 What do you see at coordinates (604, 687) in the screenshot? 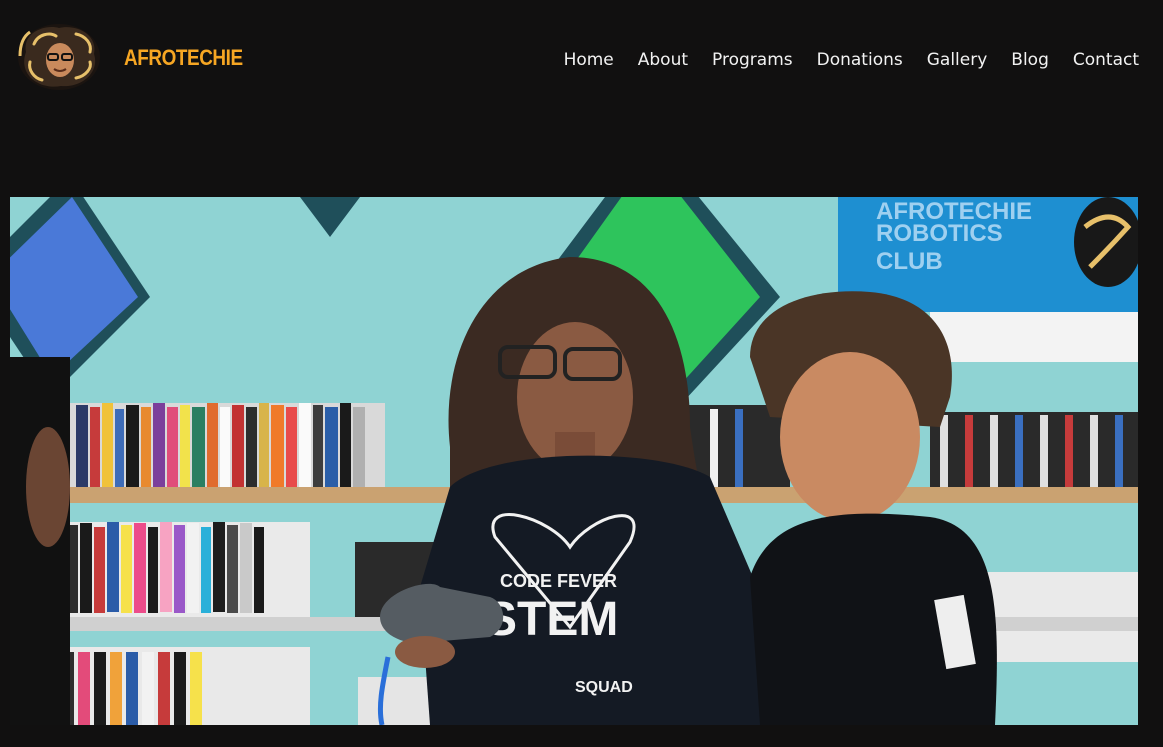
I see `shirt-text-bottom: SQUAD` at bounding box center [604, 687].